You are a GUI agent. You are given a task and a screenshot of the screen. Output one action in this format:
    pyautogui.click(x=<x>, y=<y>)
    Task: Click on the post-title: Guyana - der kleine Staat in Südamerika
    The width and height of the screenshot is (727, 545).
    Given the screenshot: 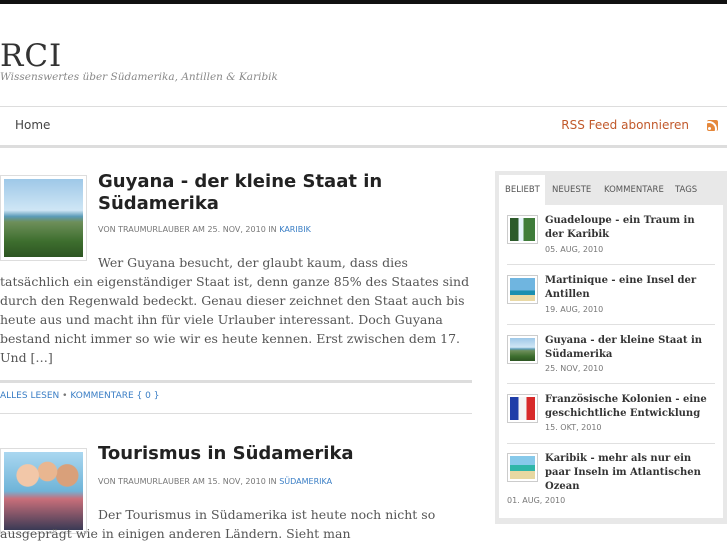 What is the action you would take?
    pyautogui.click(x=268, y=193)
    